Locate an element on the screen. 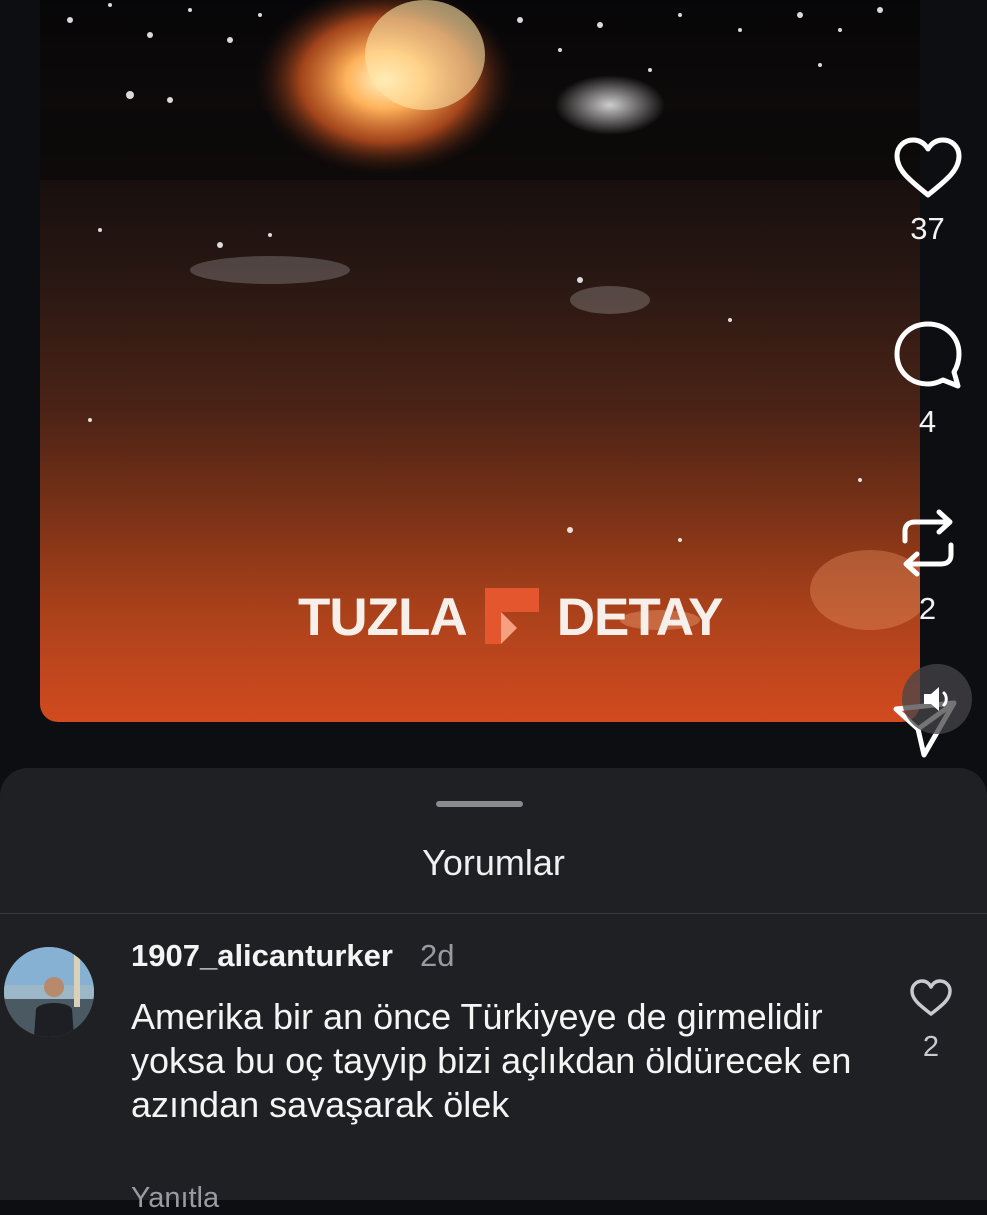  sound-toggle-button is located at coordinates (937, 699).